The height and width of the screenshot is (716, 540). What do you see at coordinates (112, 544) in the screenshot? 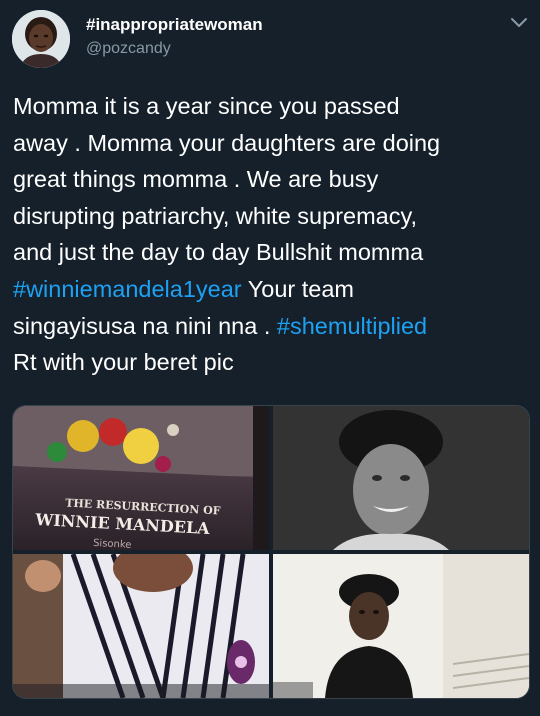
I see `book-author: Sisonke` at bounding box center [112, 544].